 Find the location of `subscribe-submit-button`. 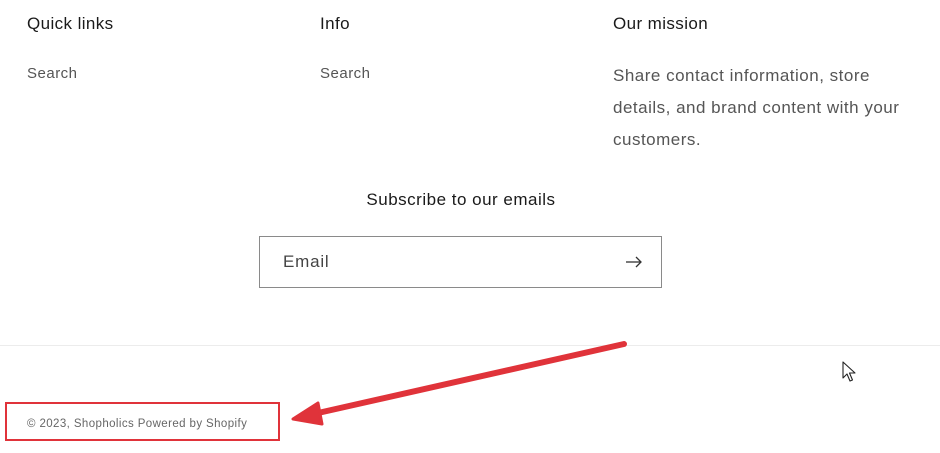

subscribe-submit-button is located at coordinates (634, 262).